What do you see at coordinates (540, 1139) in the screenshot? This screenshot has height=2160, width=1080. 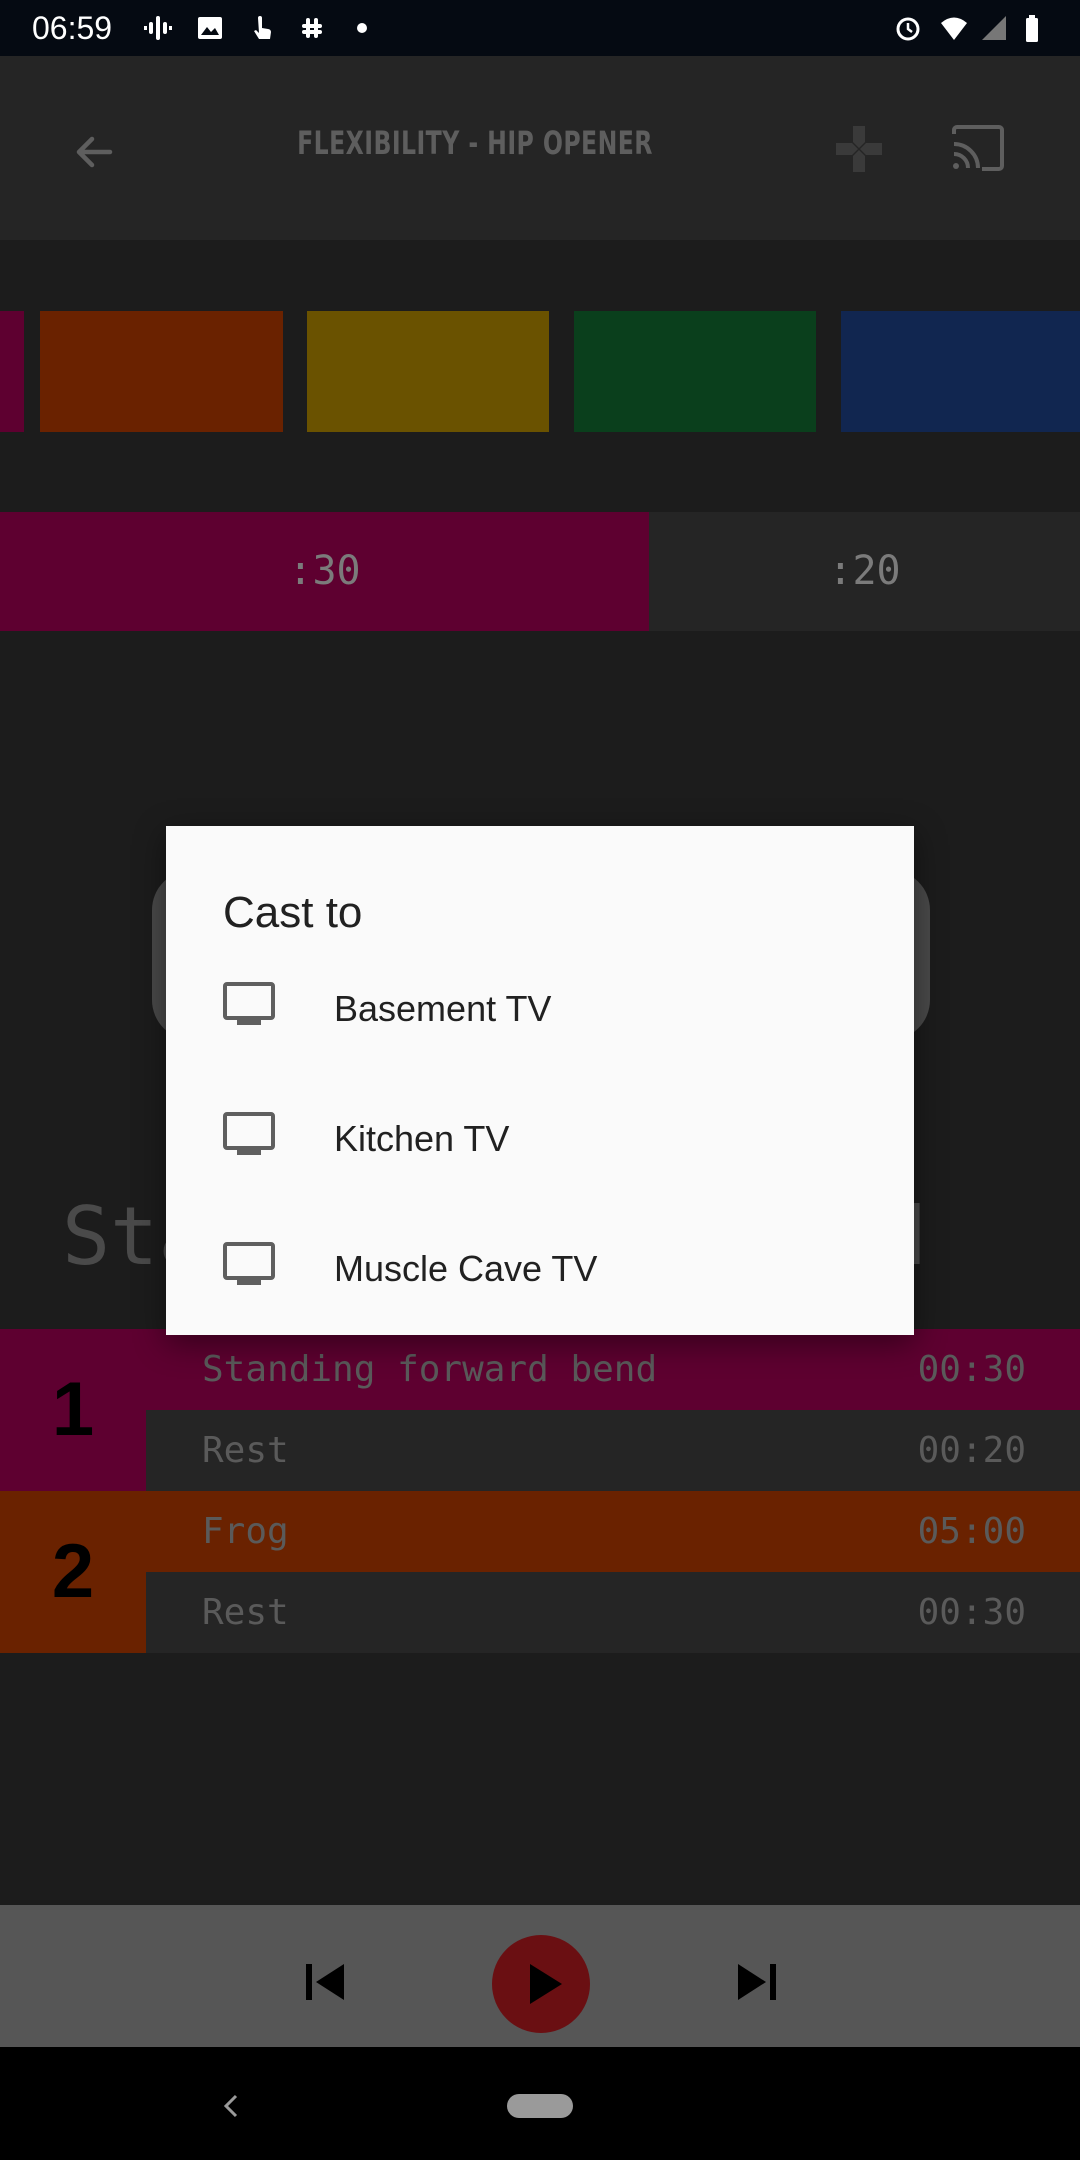 I see `device-kitchen-tv: Kitchen TV` at bounding box center [540, 1139].